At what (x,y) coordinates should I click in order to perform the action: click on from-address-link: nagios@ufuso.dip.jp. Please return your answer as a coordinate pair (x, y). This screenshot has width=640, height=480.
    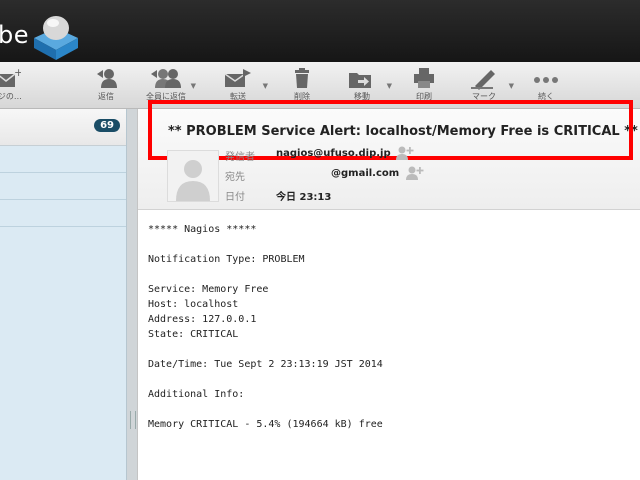
    Looking at the image, I should click on (333, 153).